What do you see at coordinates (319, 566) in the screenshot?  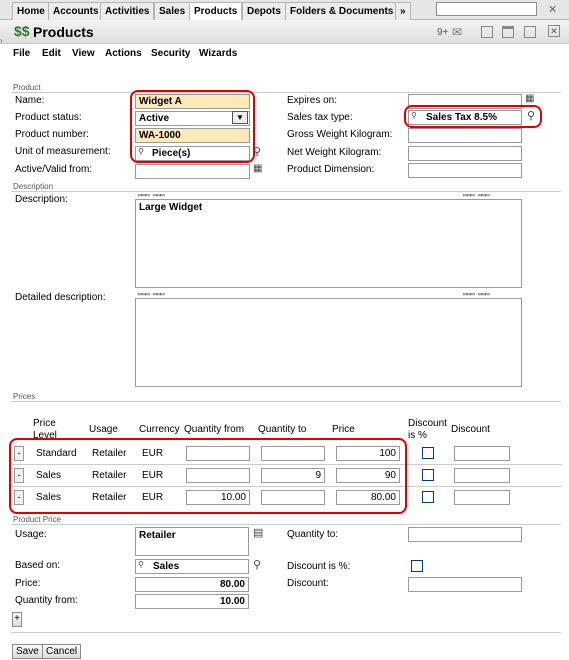 I see `discount-pct-label: Discount is %:` at bounding box center [319, 566].